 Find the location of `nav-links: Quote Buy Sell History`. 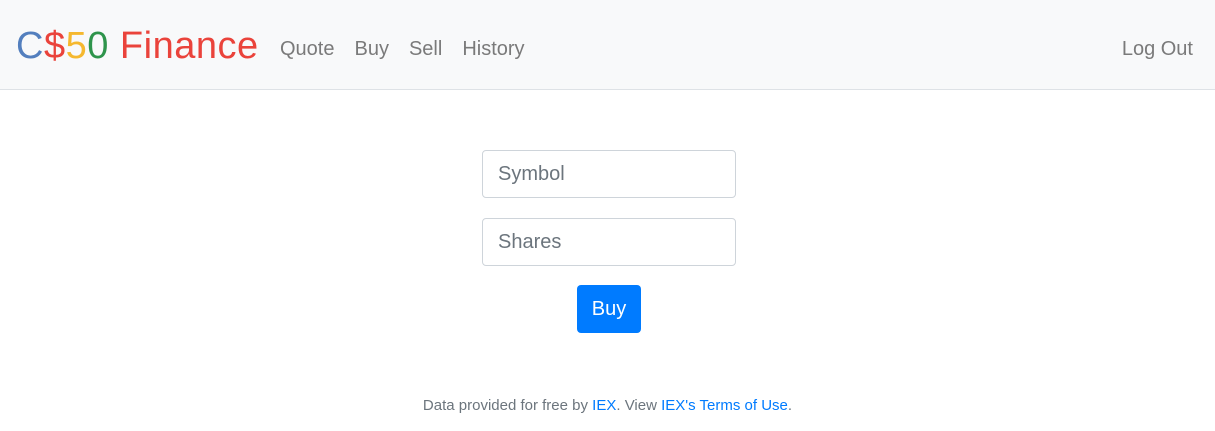

nav-links: Quote Buy Sell History is located at coordinates (402, 49).